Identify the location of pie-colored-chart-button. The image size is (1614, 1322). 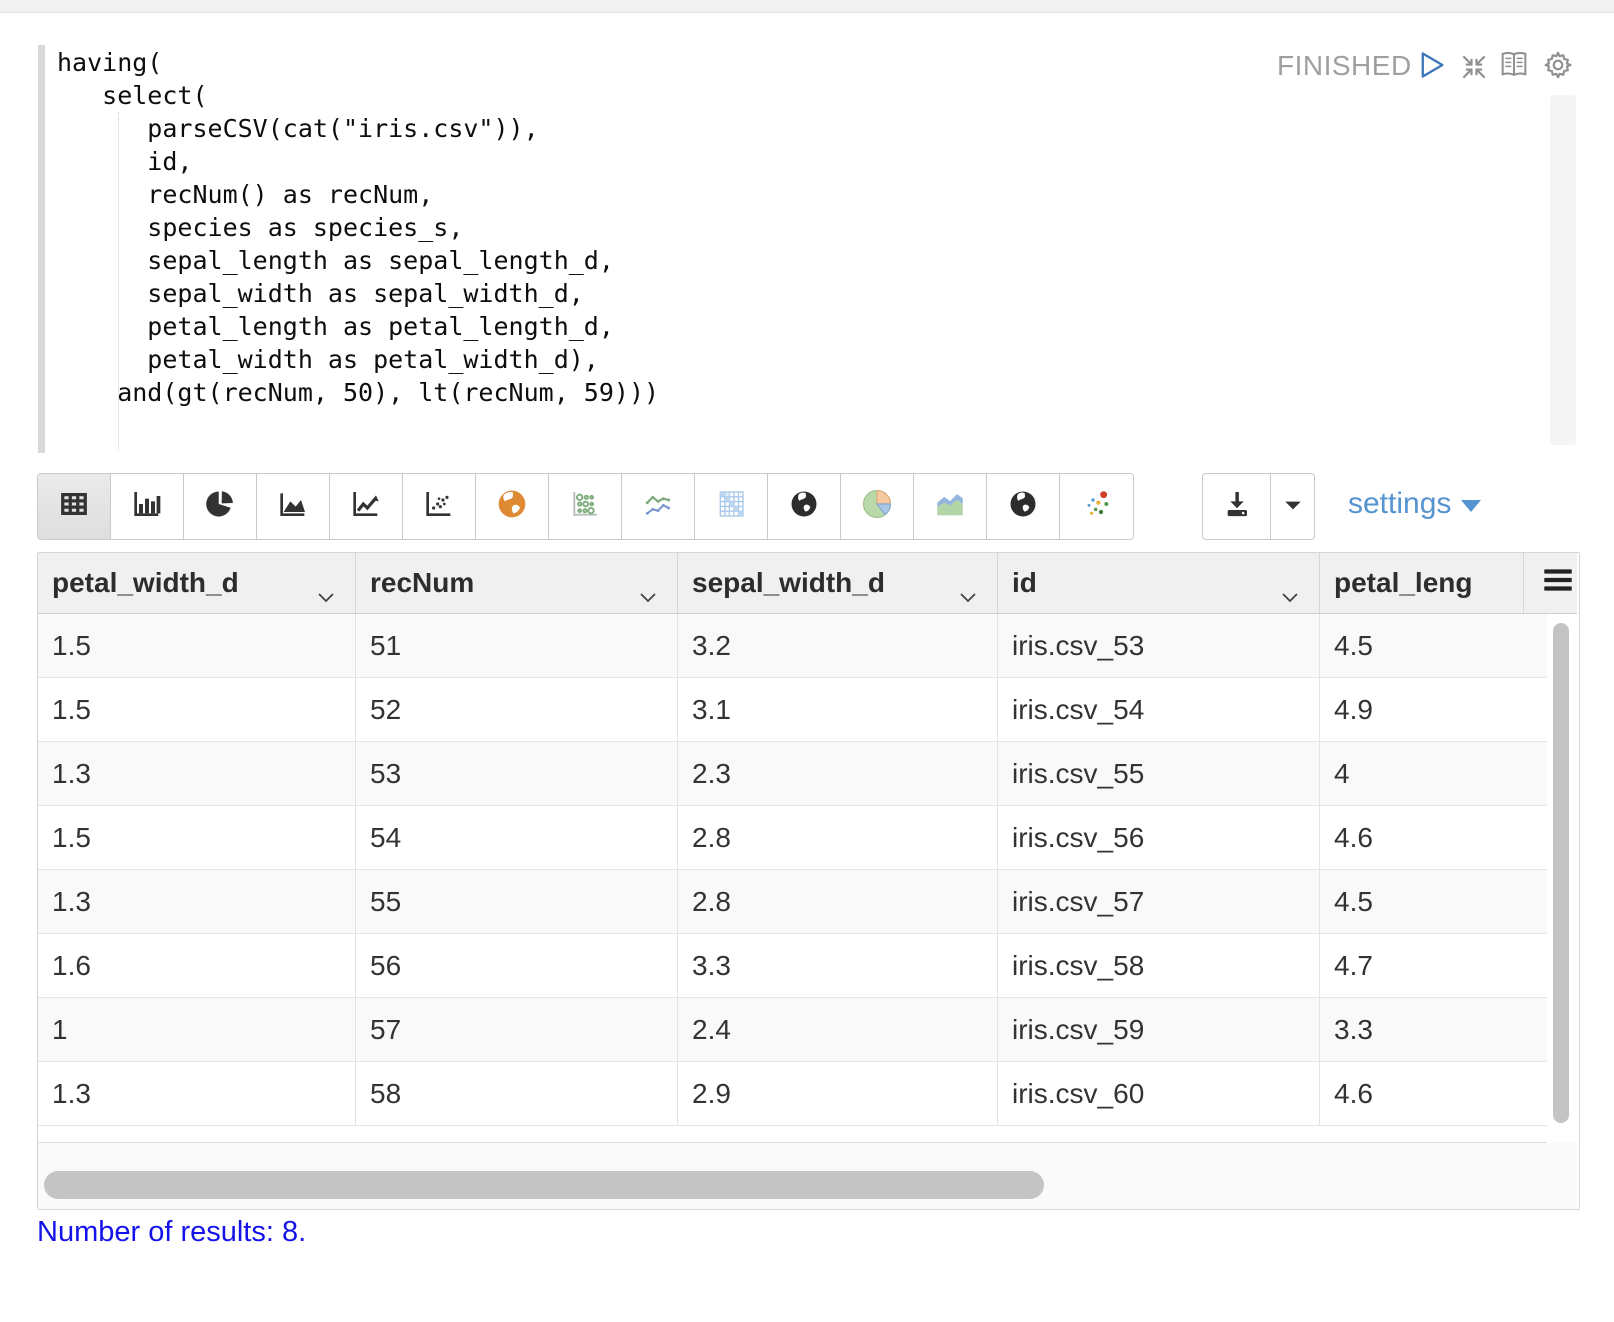
(877, 506).